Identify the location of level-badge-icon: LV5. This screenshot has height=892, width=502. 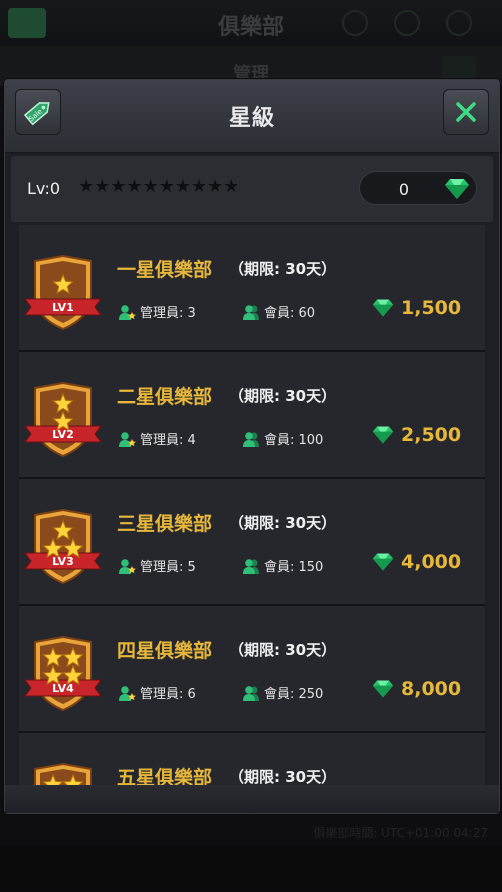
(63, 774).